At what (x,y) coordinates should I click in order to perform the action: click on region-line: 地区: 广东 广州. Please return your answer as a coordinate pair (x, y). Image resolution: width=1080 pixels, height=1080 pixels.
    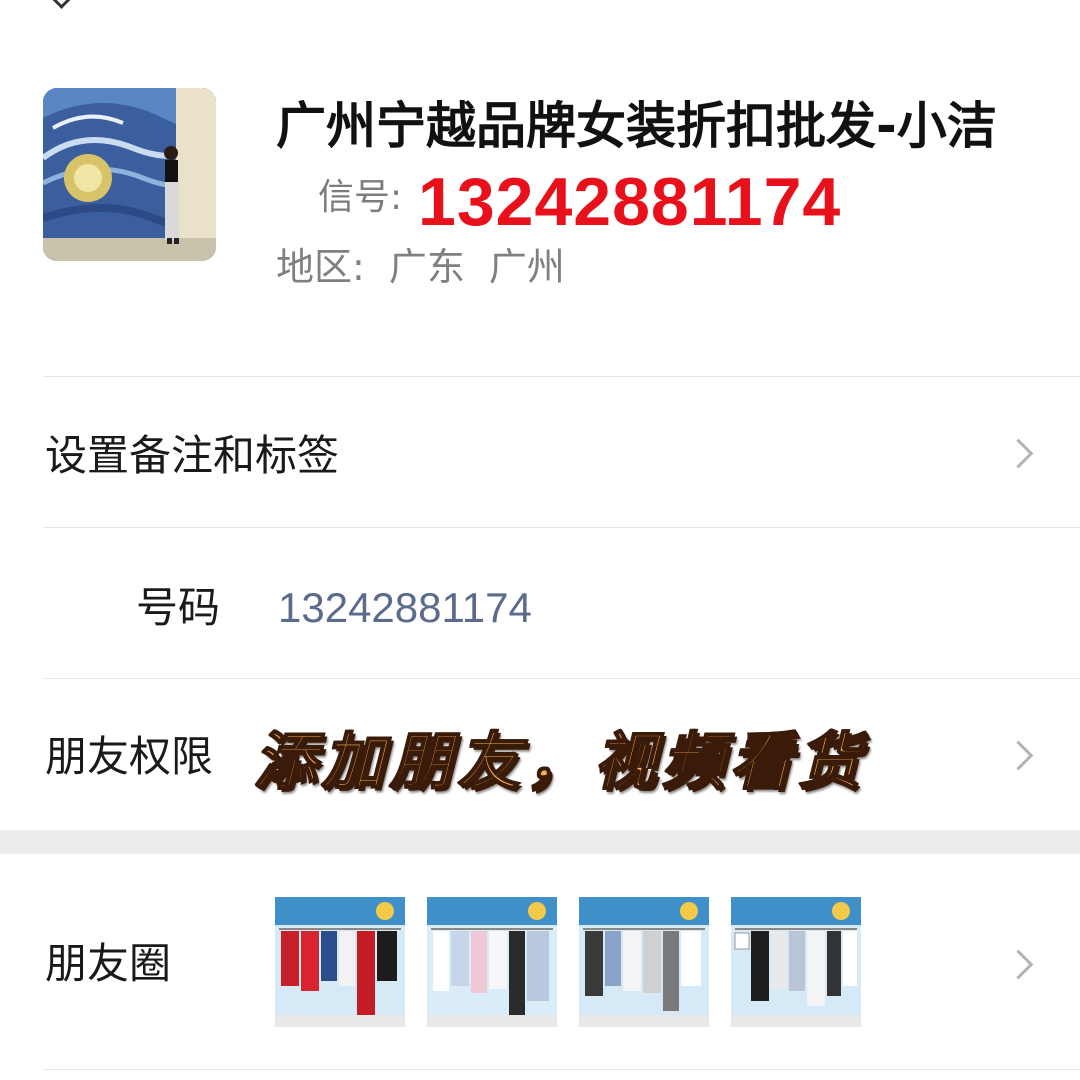
    Looking at the image, I should click on (432, 267).